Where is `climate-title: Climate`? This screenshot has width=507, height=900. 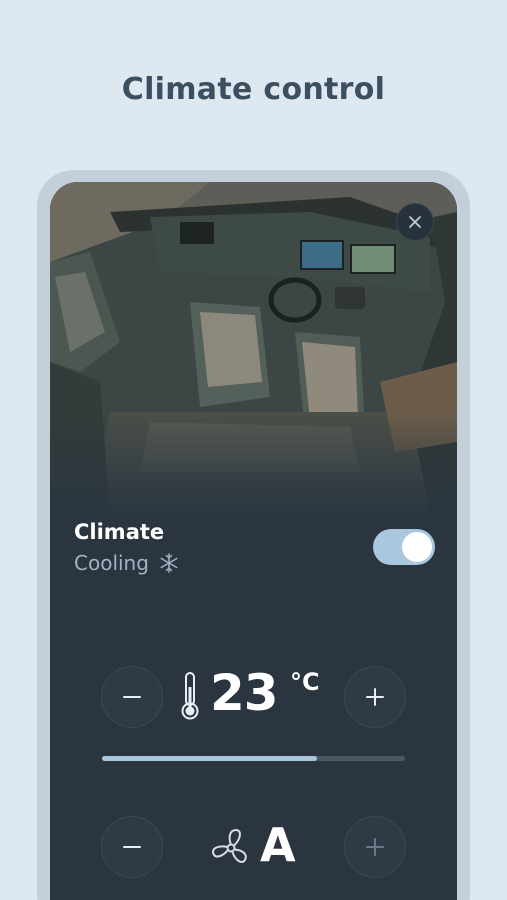 climate-title: Climate is located at coordinates (119, 532).